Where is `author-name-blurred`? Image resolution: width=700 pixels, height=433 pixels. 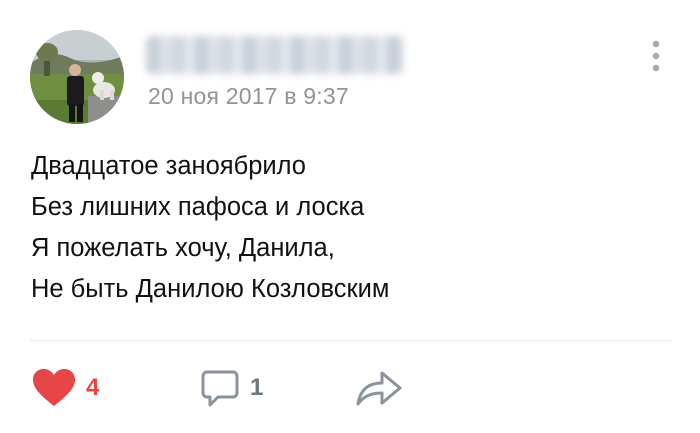
author-name-blurred is located at coordinates (275, 55).